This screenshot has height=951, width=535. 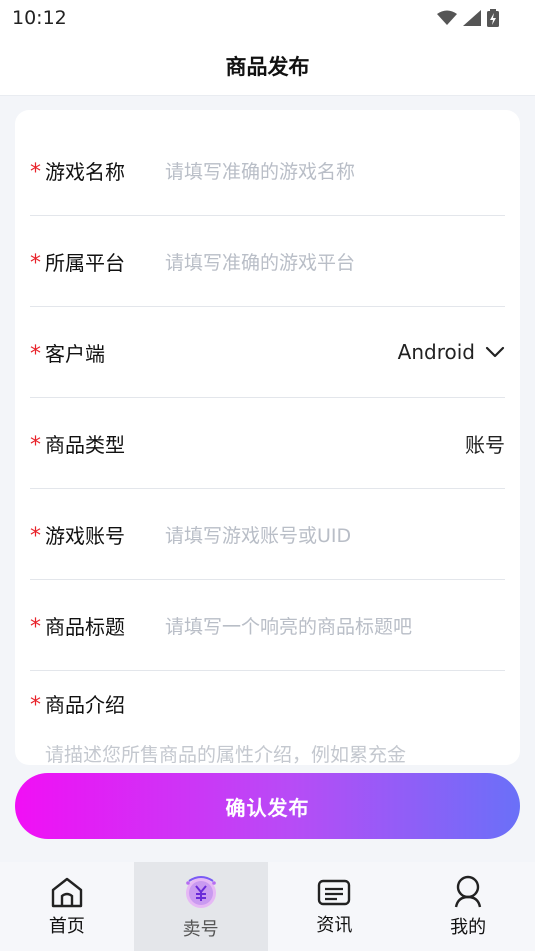 What do you see at coordinates (66, 926) in the screenshot?
I see `tab-home-label: 首页` at bounding box center [66, 926].